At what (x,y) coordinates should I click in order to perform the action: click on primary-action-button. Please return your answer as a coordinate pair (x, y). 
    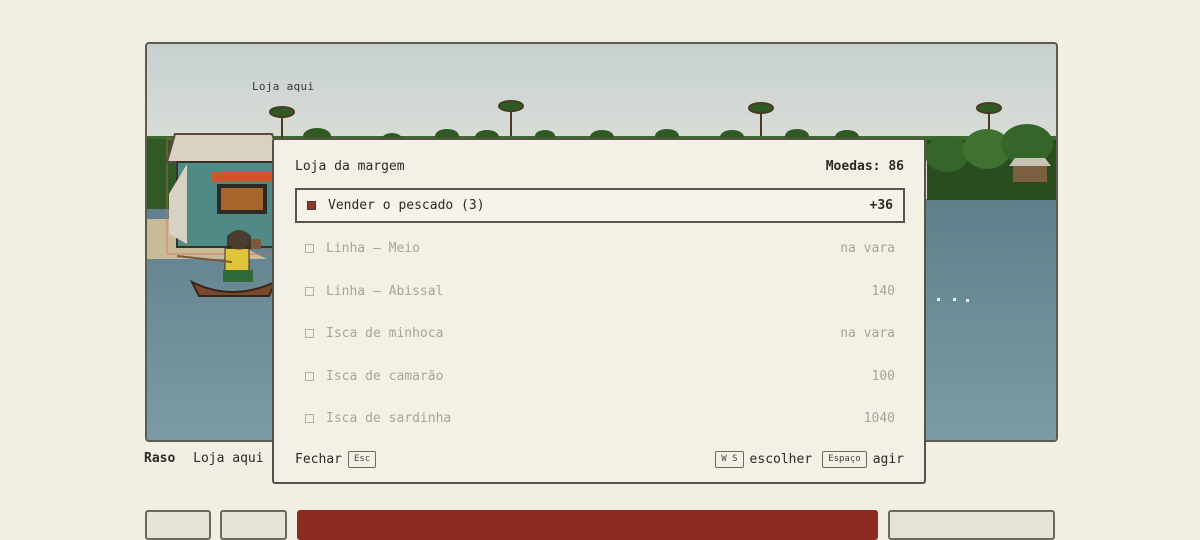
    Looking at the image, I should click on (587, 525).